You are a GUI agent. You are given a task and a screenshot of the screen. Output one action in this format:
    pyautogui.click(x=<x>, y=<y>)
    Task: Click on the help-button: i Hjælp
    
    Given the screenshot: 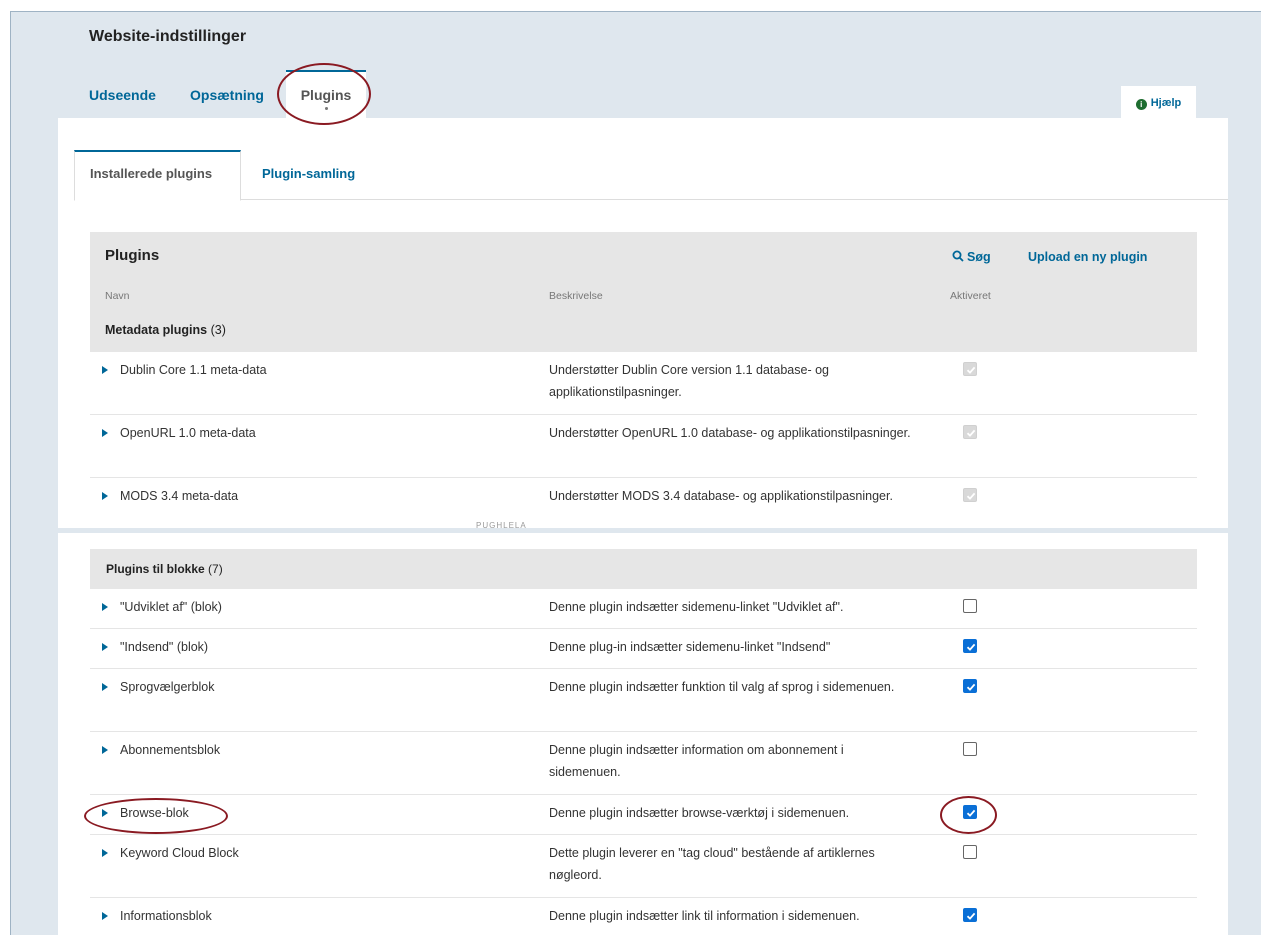 What is the action you would take?
    pyautogui.click(x=1158, y=102)
    